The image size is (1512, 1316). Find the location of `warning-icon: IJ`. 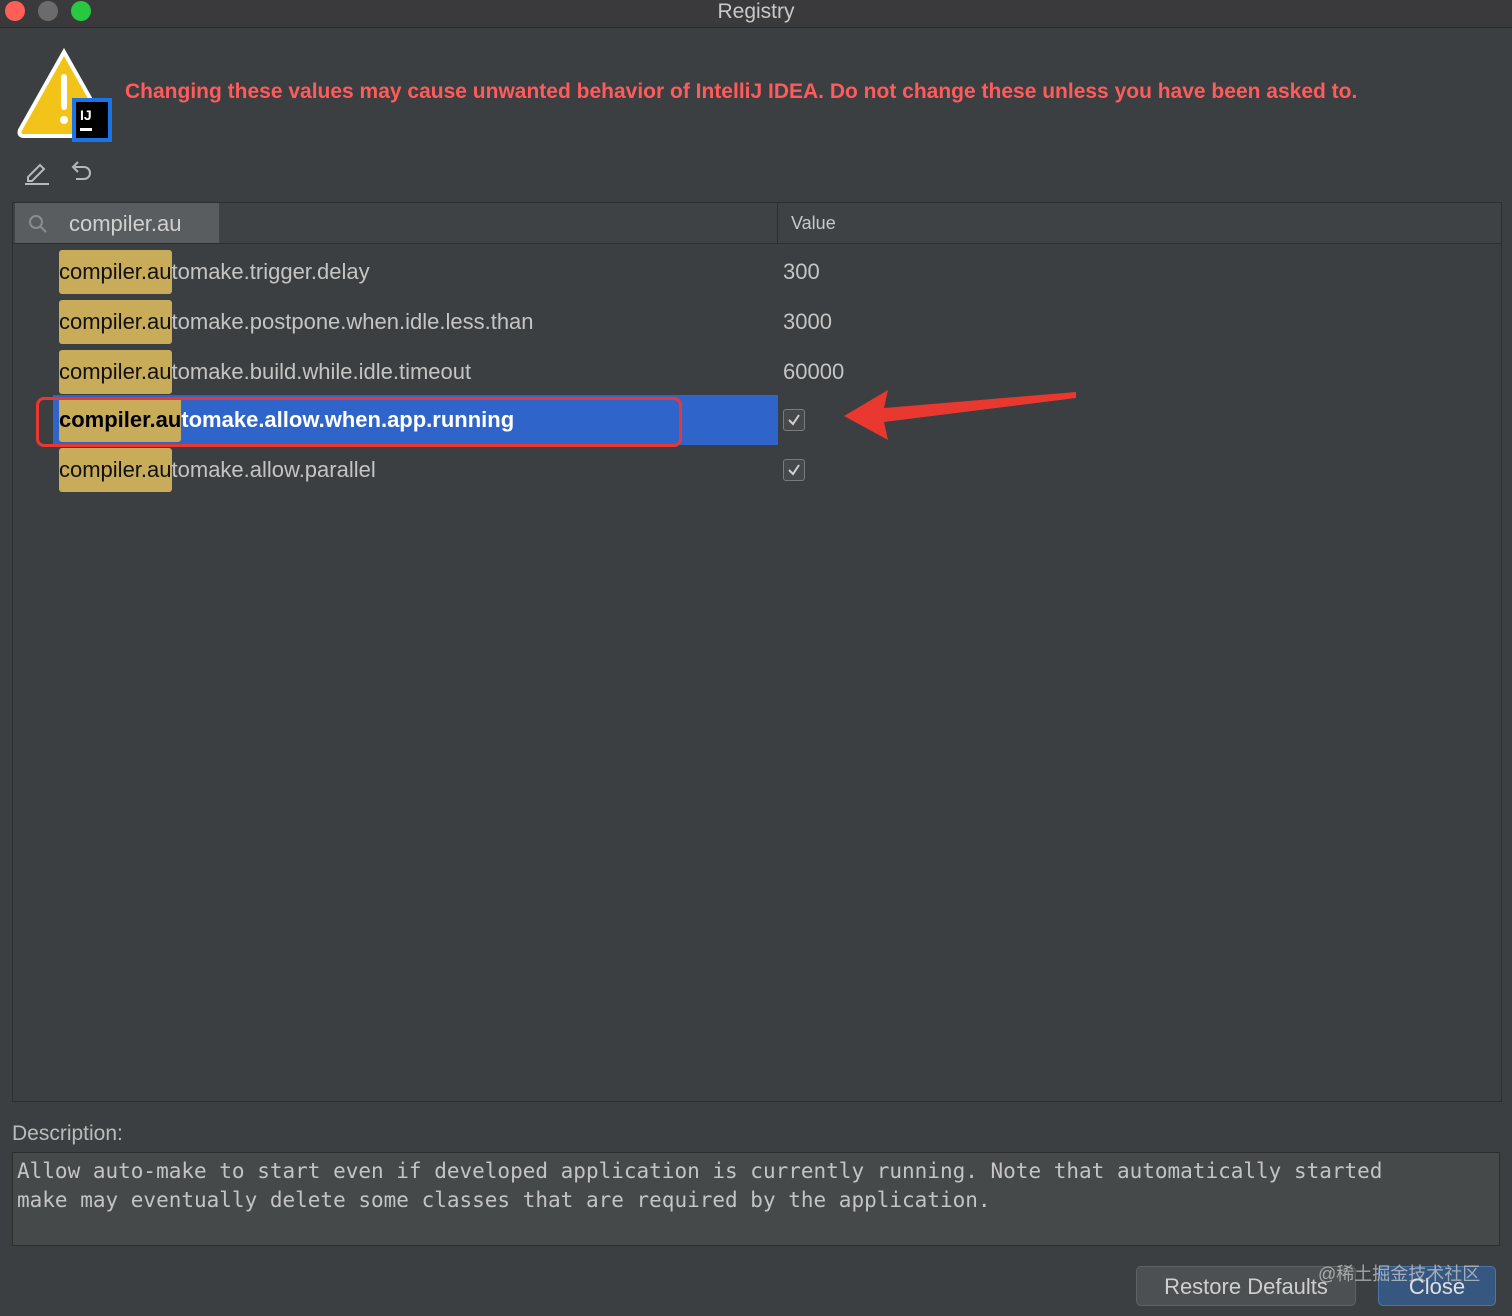

warning-icon: IJ is located at coordinates (64, 95).